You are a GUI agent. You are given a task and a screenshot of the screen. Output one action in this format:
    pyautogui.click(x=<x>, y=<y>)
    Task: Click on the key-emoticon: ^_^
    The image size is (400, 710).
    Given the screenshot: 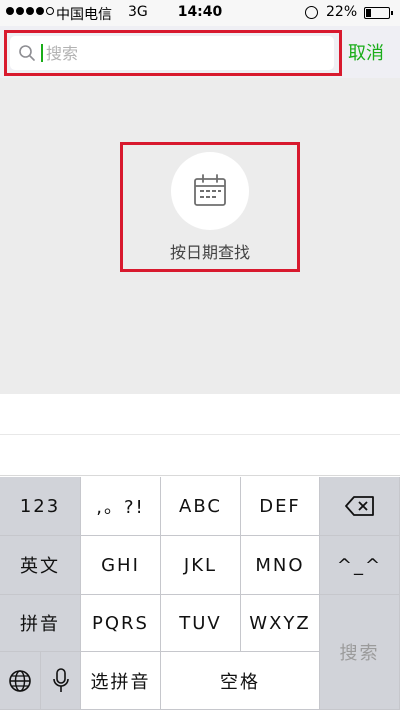 What is the action you would take?
    pyautogui.click(x=360, y=565)
    